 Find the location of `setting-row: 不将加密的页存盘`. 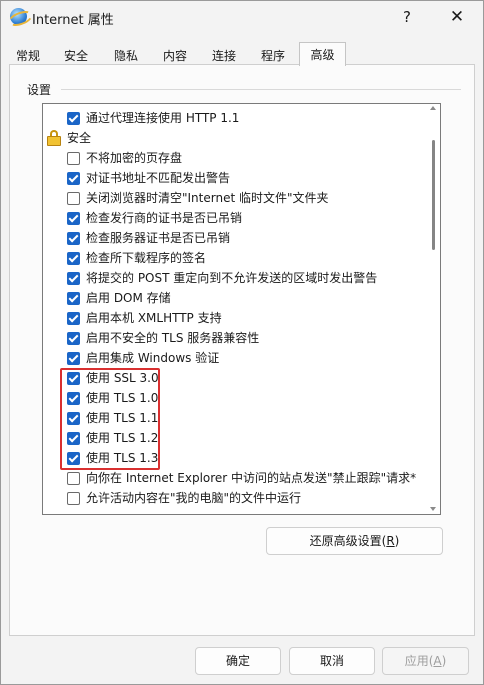

setting-row: 不将加密的页存盘 is located at coordinates (236, 158).